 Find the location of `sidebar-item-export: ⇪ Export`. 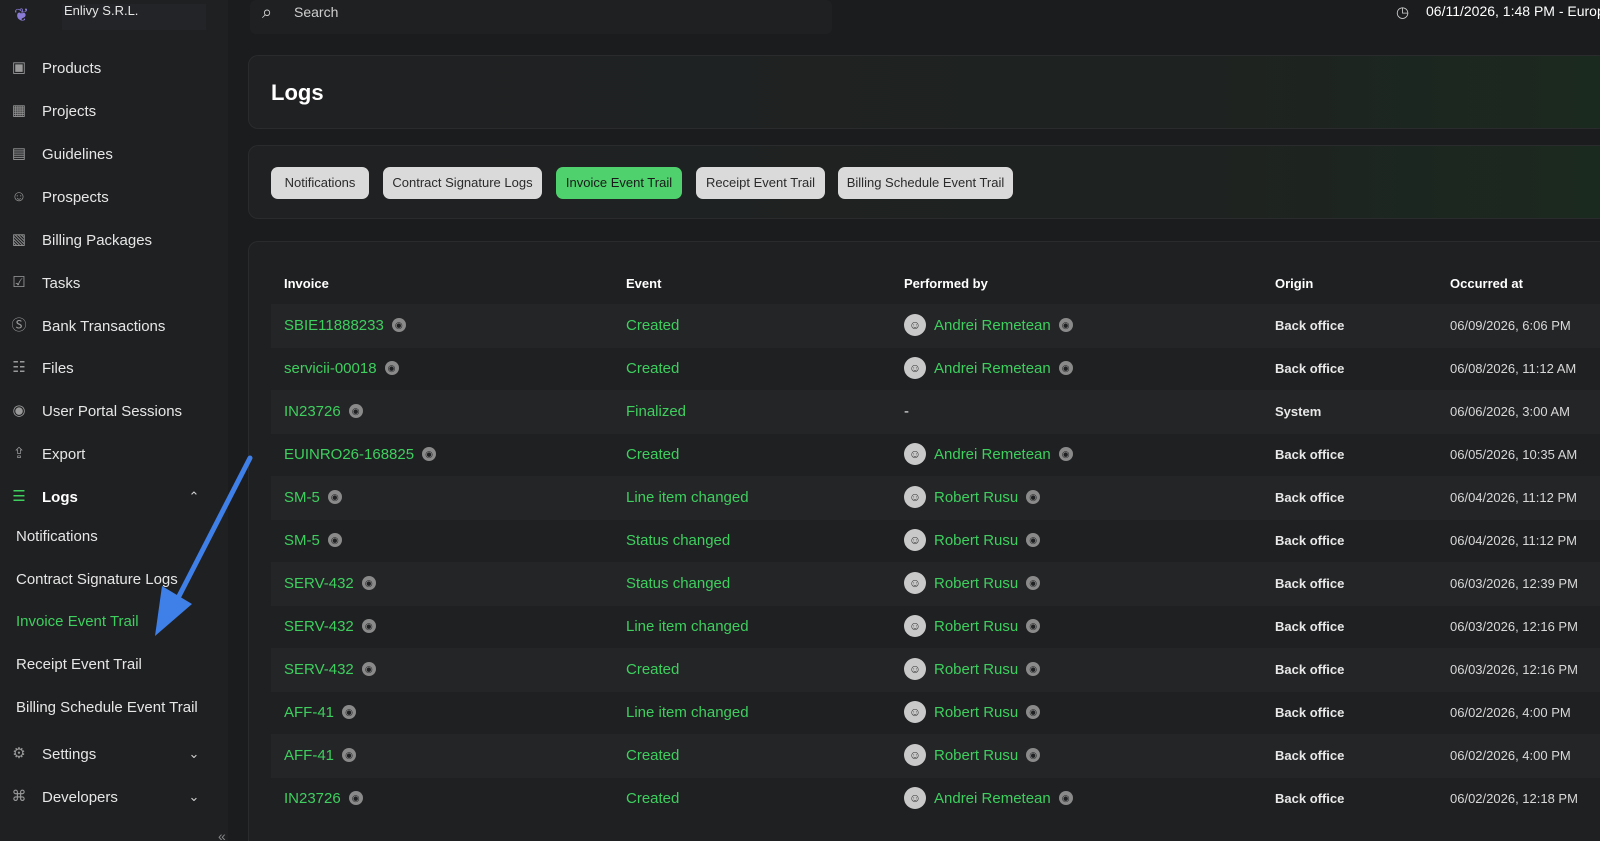

sidebar-item-export: ⇪ Export is located at coordinates (110, 454).